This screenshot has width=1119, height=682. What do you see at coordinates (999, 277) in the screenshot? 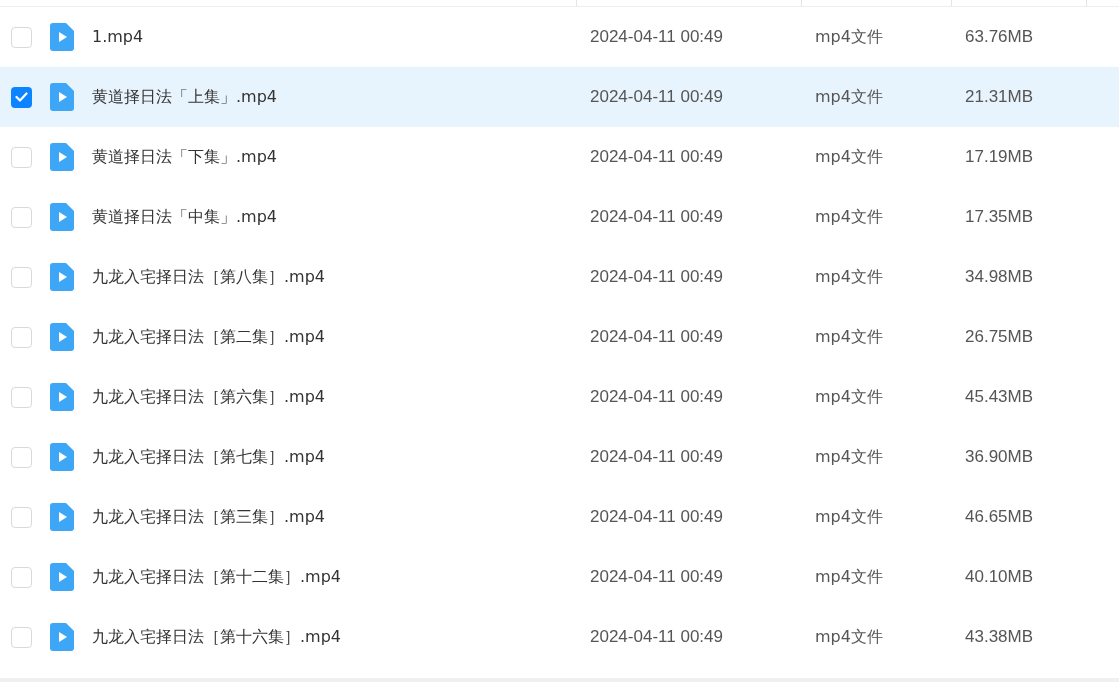
I see `file-size: 34.98MB` at bounding box center [999, 277].